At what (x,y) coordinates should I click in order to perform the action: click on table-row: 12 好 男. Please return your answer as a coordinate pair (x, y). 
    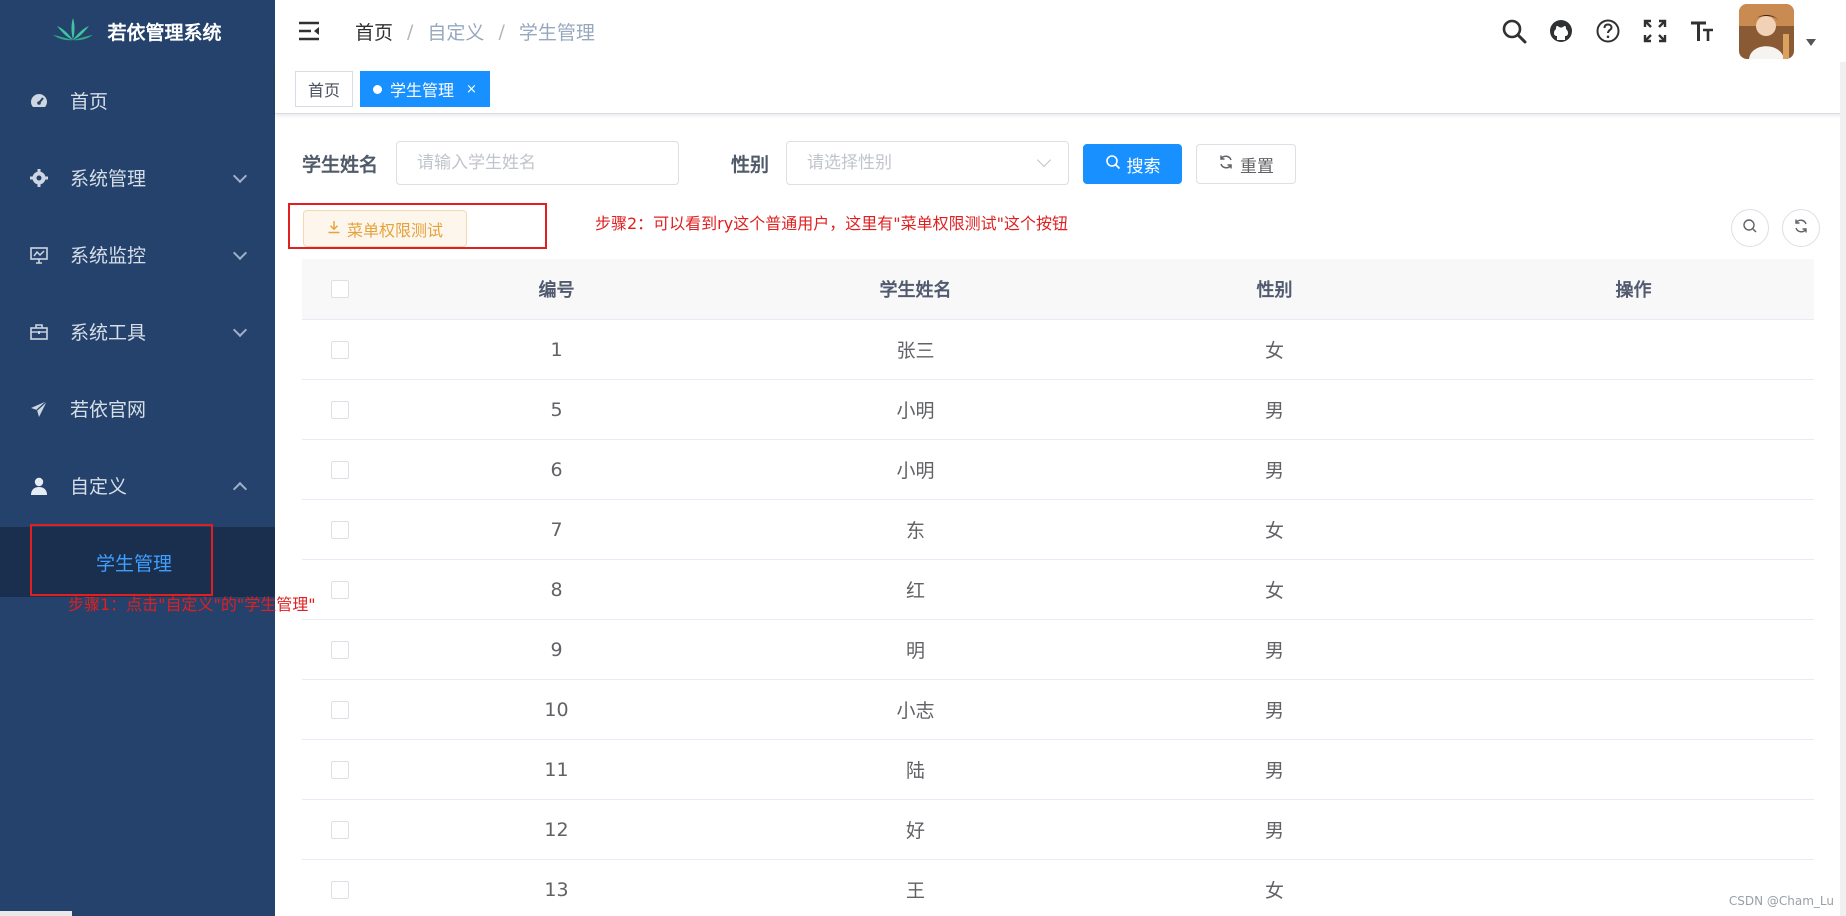
    Looking at the image, I should click on (1058, 830).